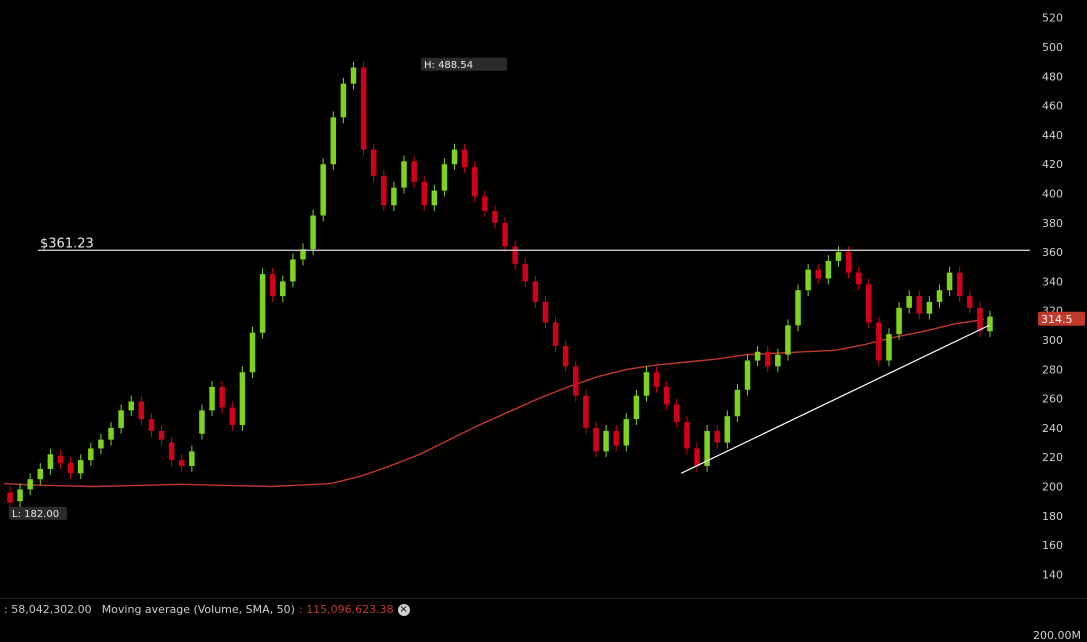 This screenshot has height=642, width=1087. I want to click on y-tick-label: 400, so click(1052, 194).